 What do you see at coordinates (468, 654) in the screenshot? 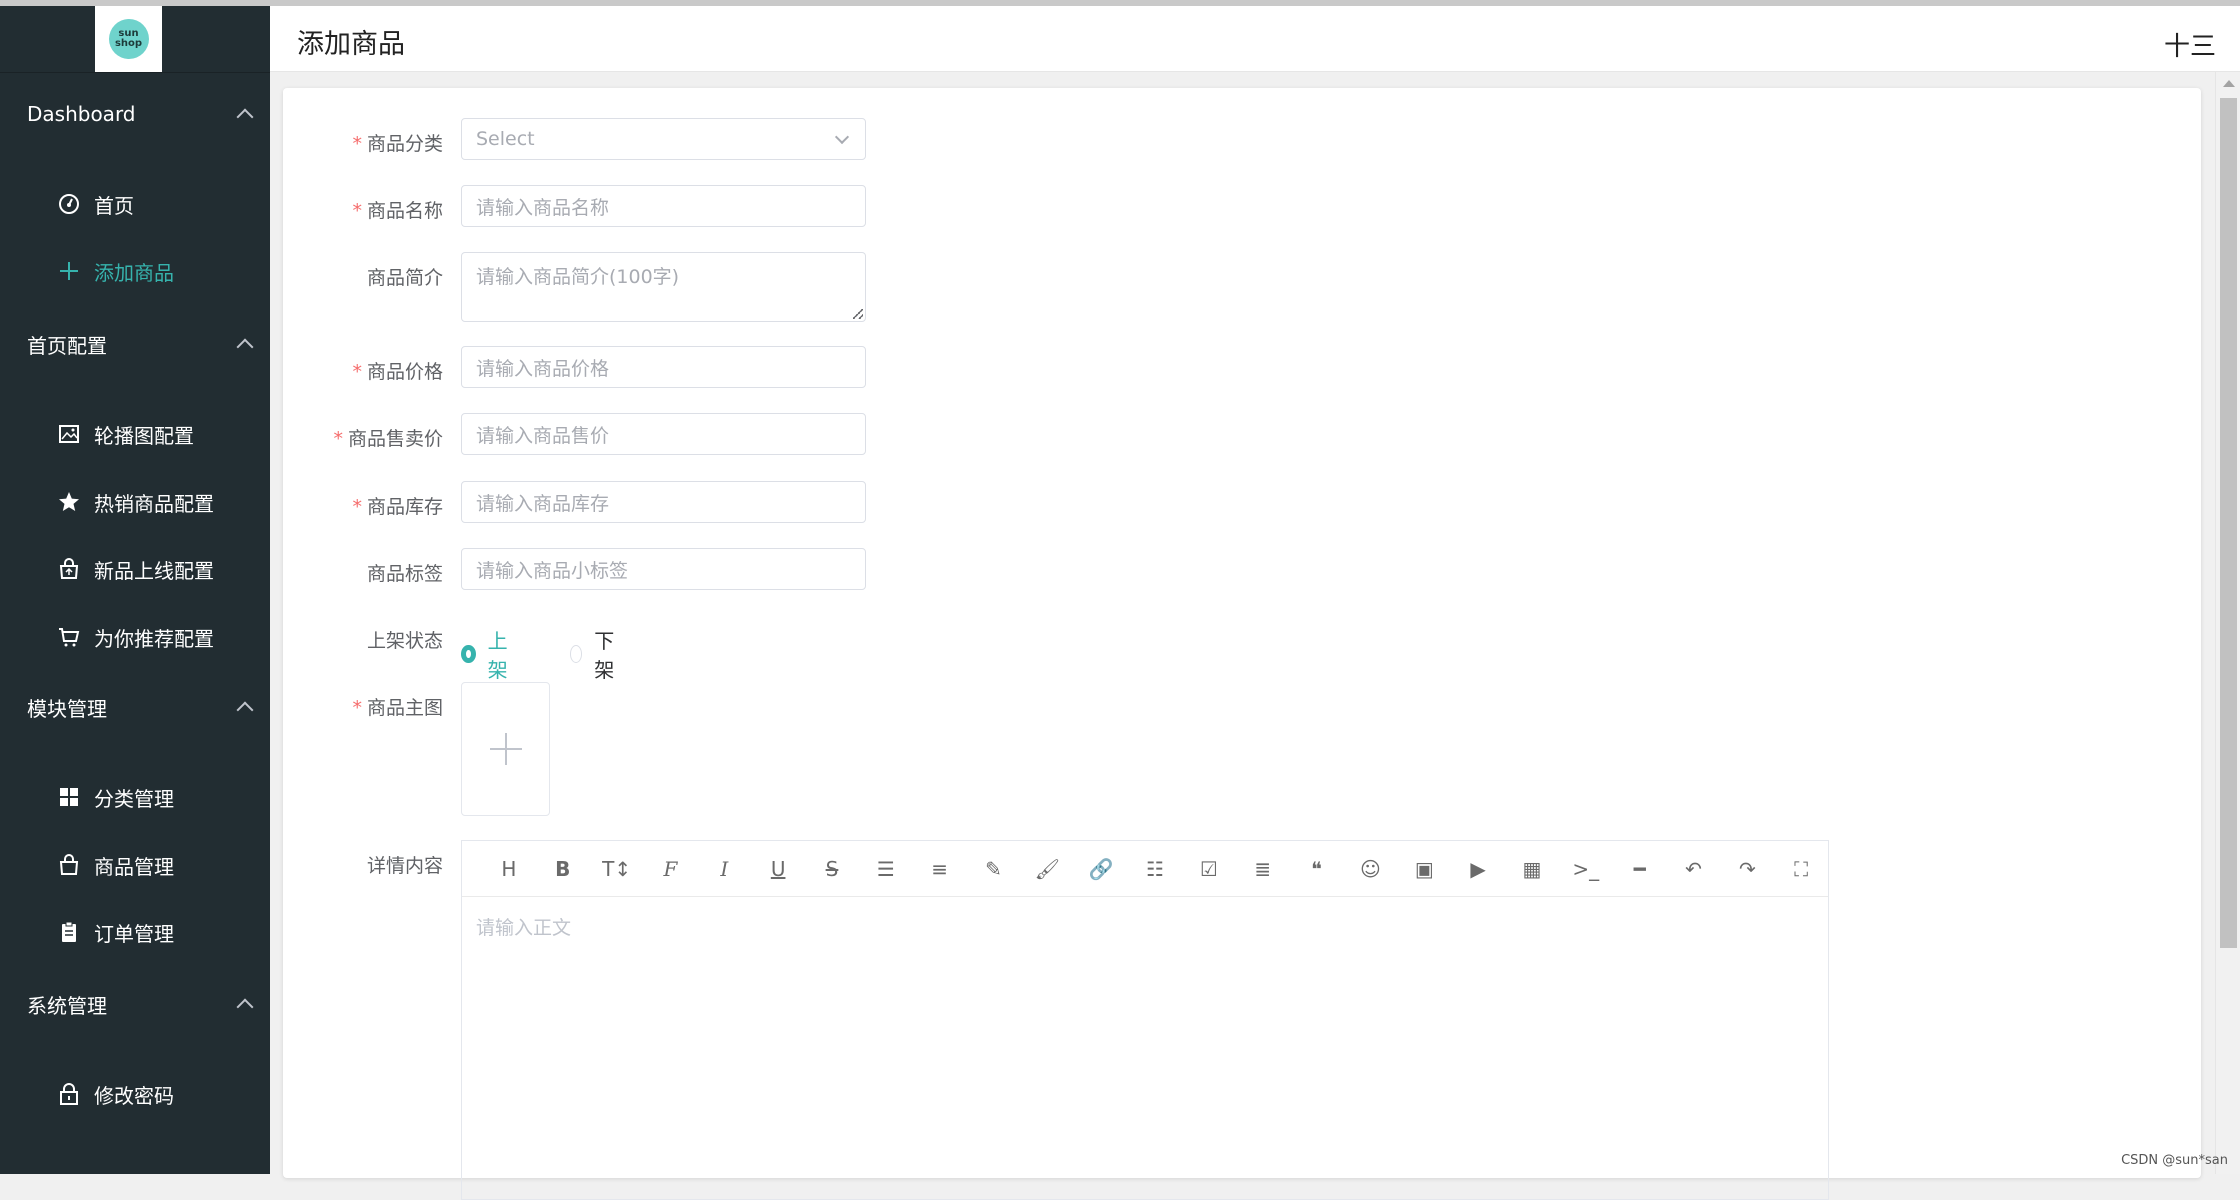
I see `radio-selected-icon` at bounding box center [468, 654].